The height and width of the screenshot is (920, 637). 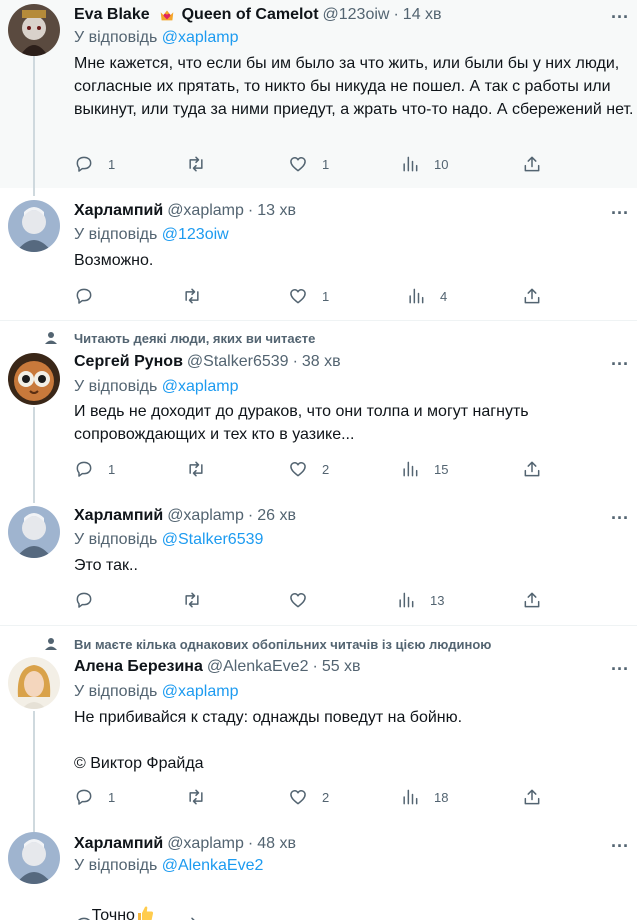 What do you see at coordinates (250, 15) in the screenshot?
I see `author-badge-name: Queen of Camelot` at bounding box center [250, 15].